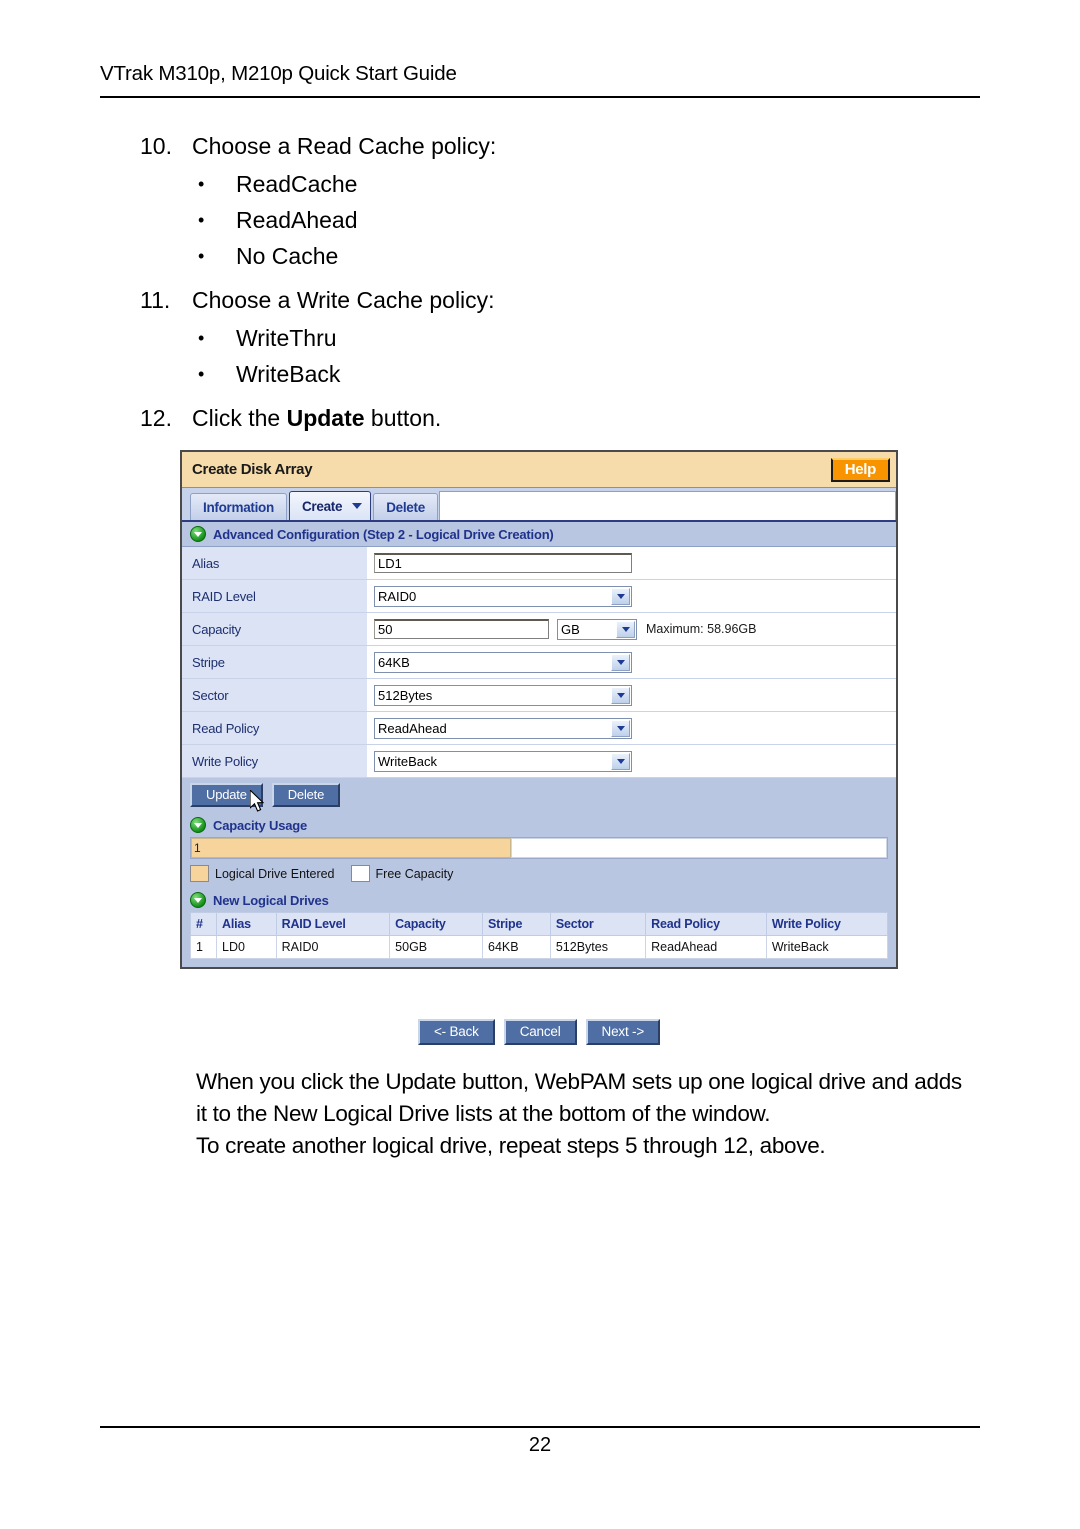 The image size is (1080, 1529). What do you see at coordinates (306, 795) in the screenshot?
I see `delete-button: Delete` at bounding box center [306, 795].